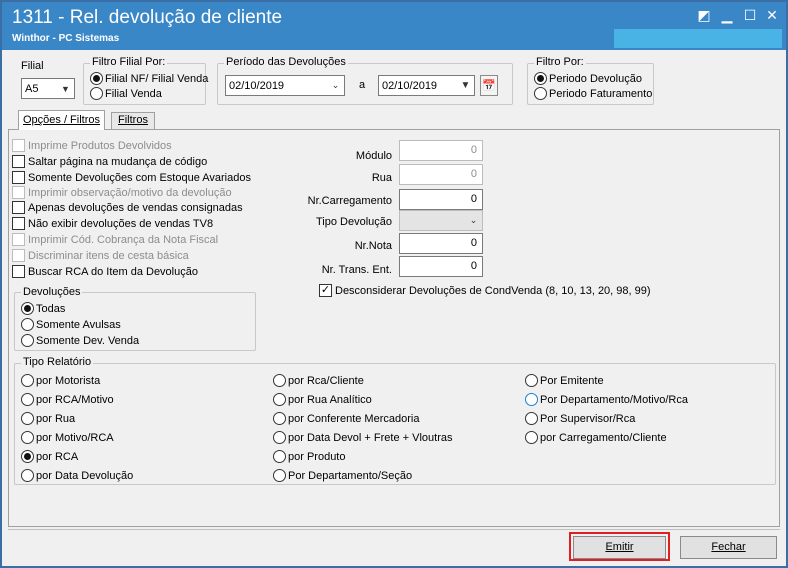 The image size is (788, 568). Describe the element at coordinates (356, 270) in the screenshot. I see `nr-trans-label: Nr. Trans. Ent.` at that location.